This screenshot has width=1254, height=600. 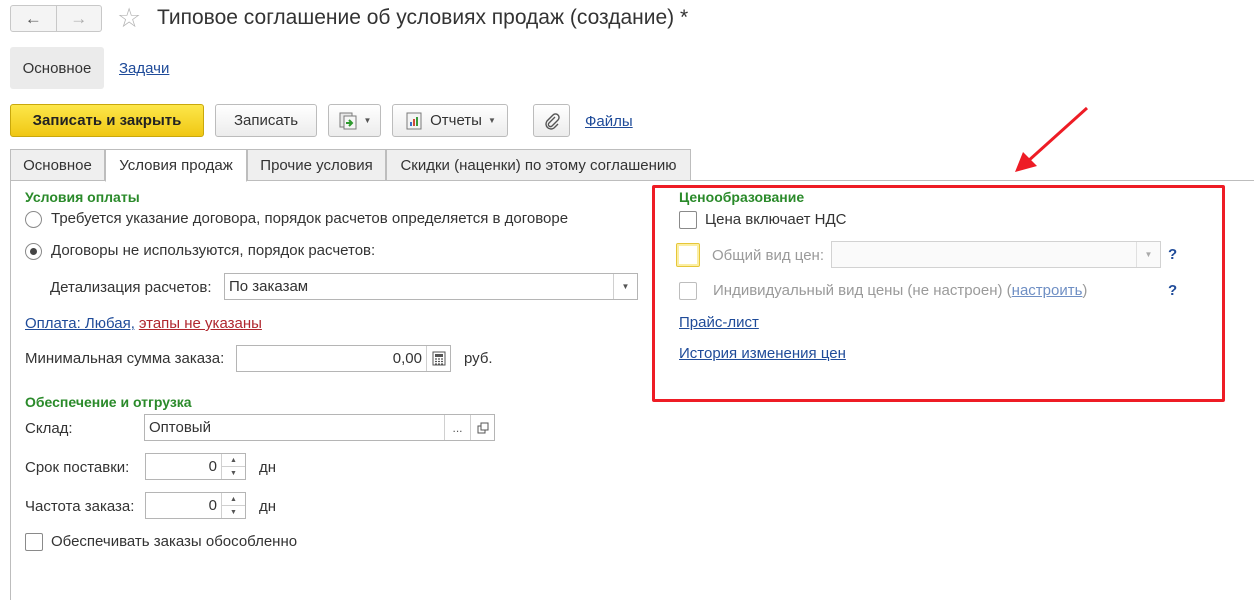 I want to click on arrow-left-icon: ←, so click(x=33, y=18).